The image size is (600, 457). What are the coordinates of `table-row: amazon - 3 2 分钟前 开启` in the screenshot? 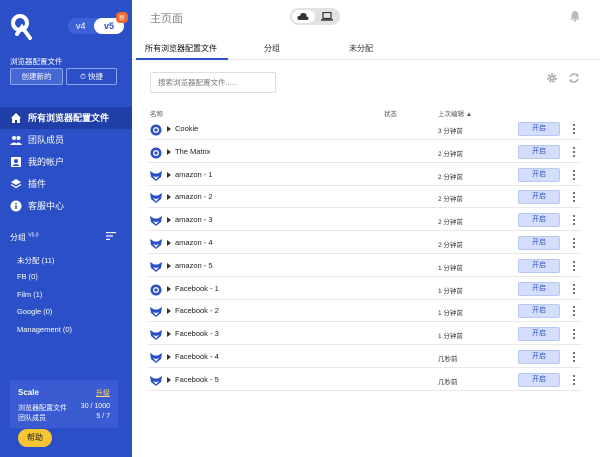 It's located at (365, 220).